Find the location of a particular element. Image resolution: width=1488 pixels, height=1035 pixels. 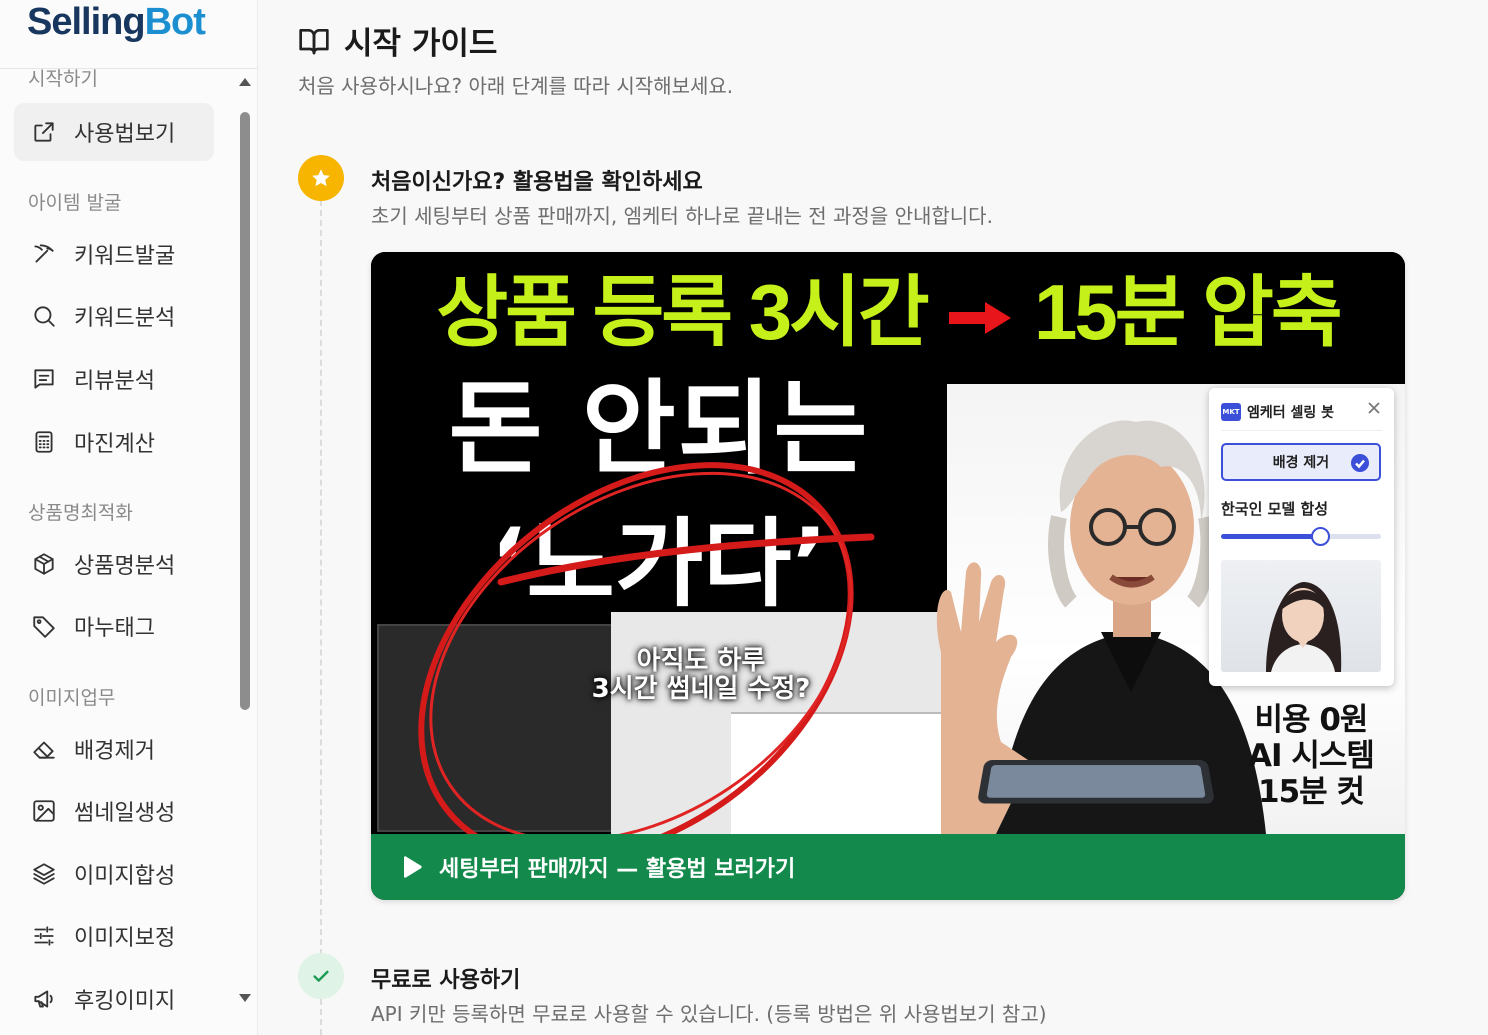

section-label-product-name: 상품명최적화 is located at coordinates (80, 513).